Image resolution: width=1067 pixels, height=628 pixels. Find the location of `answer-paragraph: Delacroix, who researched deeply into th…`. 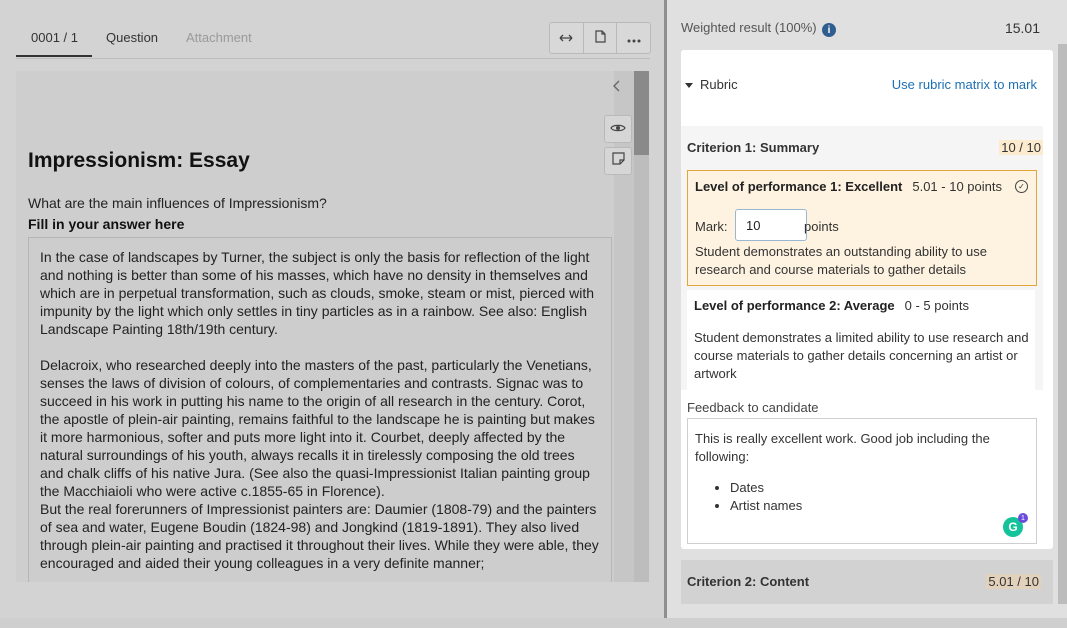

answer-paragraph: Delacroix, who researched deeply into th… is located at coordinates (317, 428).